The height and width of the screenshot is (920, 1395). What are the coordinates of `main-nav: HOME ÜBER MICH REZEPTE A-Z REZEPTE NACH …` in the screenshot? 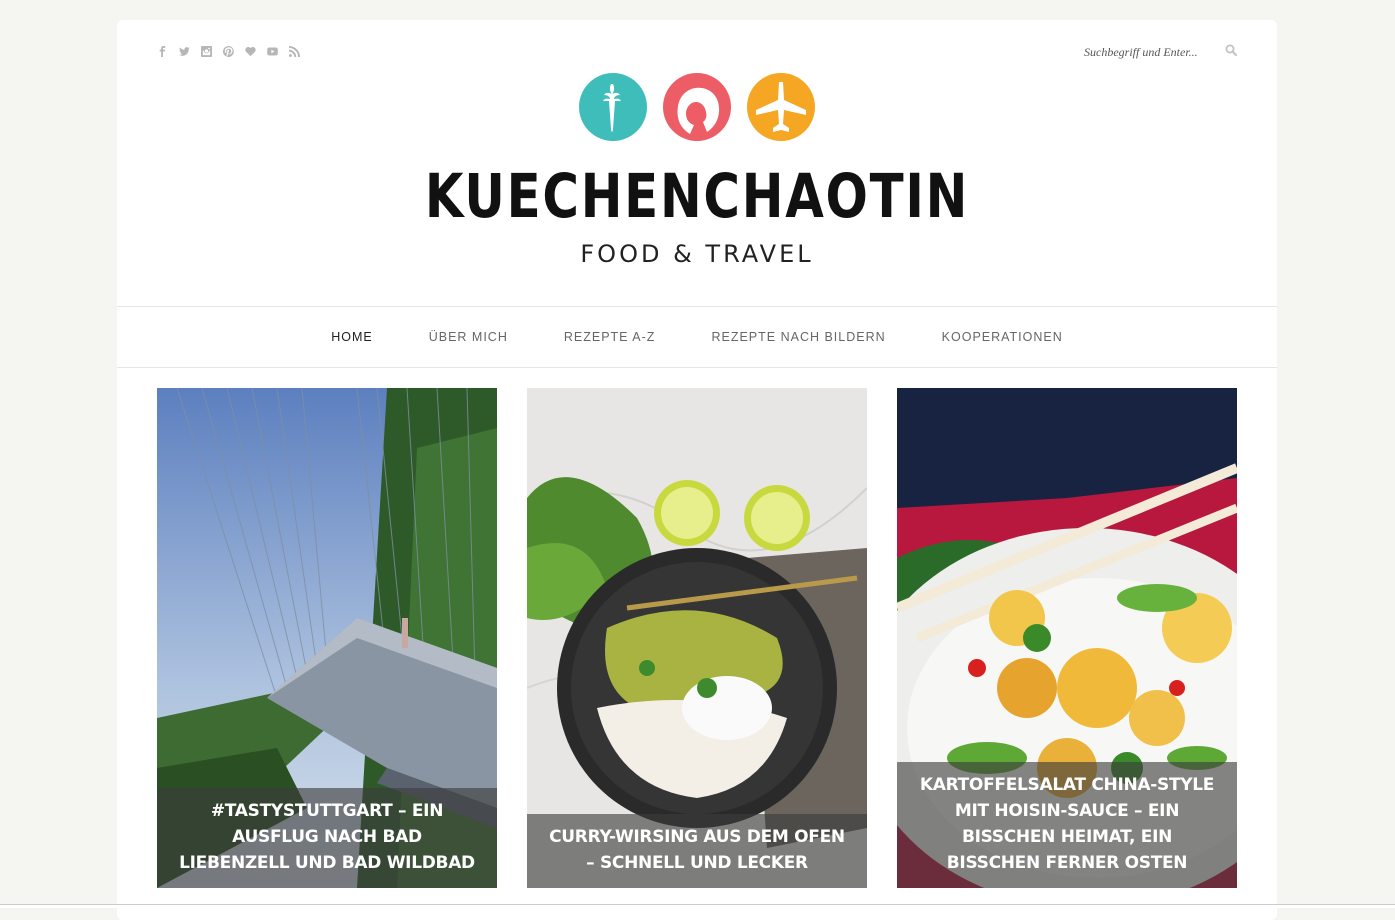 It's located at (697, 337).